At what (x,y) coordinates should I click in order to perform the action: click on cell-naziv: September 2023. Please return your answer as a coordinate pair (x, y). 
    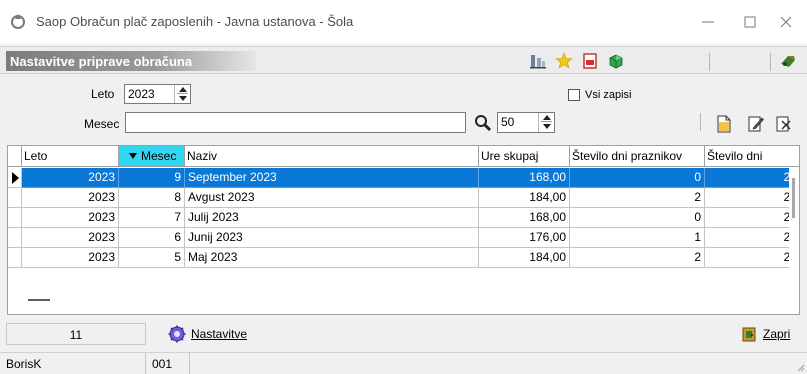
    Looking at the image, I should click on (332, 178).